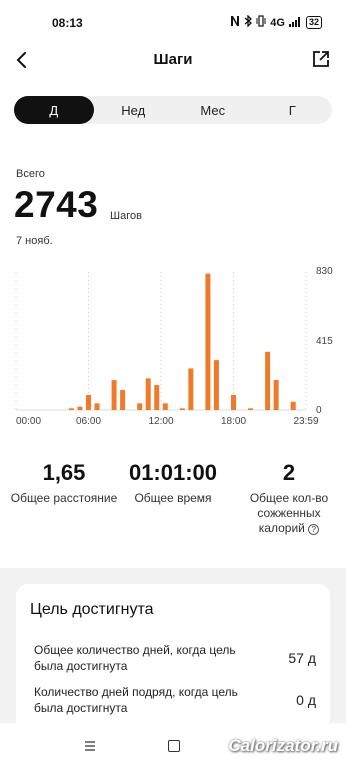 This screenshot has height=768, width=346. What do you see at coordinates (305, 421) in the screenshot?
I see `x-tick-label: 23:59` at bounding box center [305, 421].